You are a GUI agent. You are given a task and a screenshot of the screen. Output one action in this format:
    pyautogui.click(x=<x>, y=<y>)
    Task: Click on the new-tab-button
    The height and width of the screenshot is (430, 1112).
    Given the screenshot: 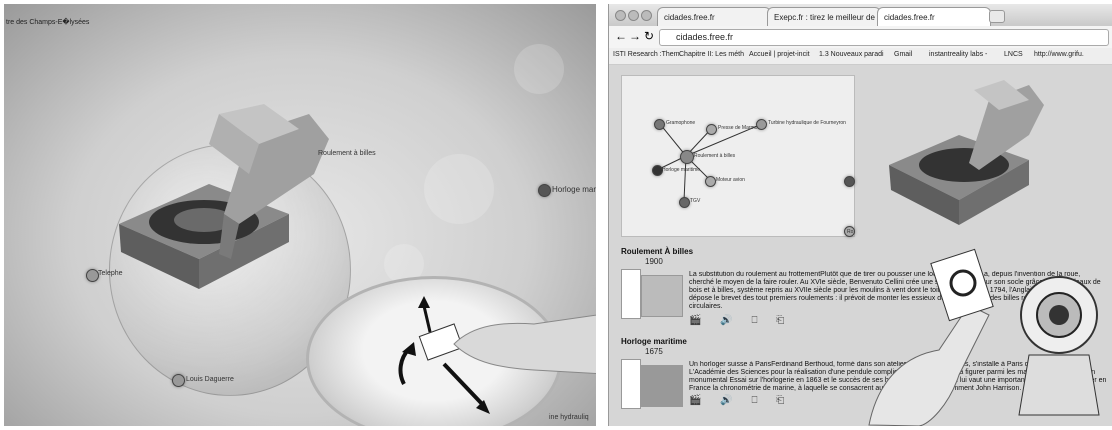 What is the action you would take?
    pyautogui.click(x=997, y=16)
    